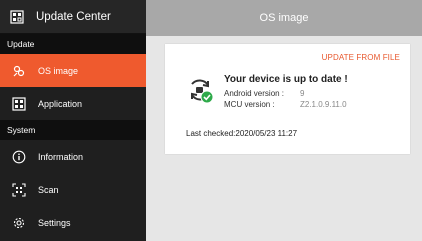 This screenshot has width=422, height=241. I want to click on sidebar-item-label: OS image, so click(58, 70).